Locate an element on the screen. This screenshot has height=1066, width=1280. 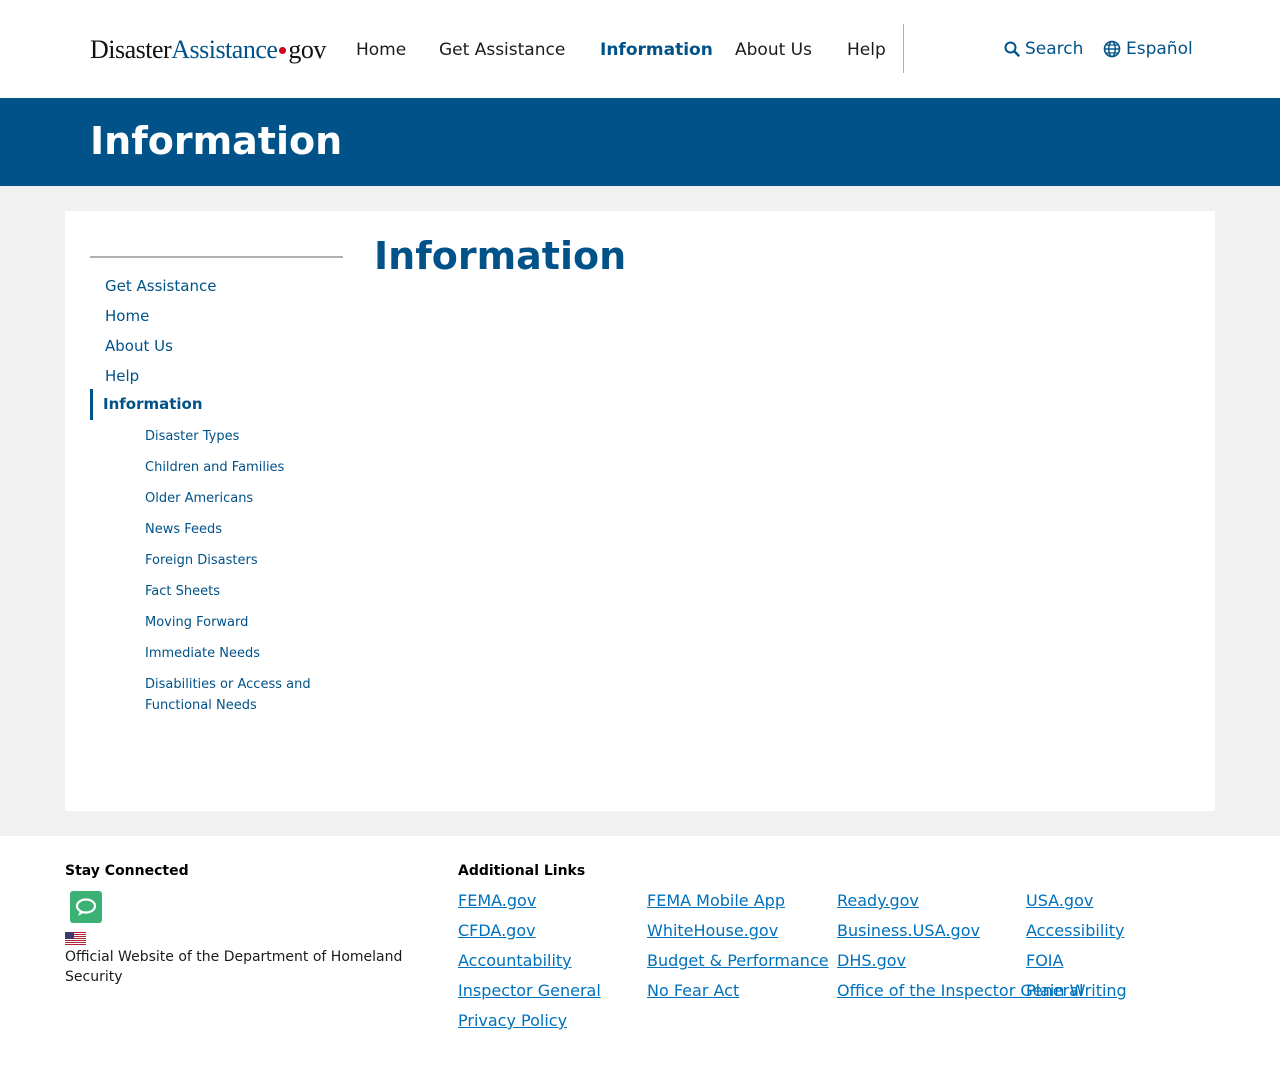
sidebar-item-help: Help is located at coordinates (122, 376).